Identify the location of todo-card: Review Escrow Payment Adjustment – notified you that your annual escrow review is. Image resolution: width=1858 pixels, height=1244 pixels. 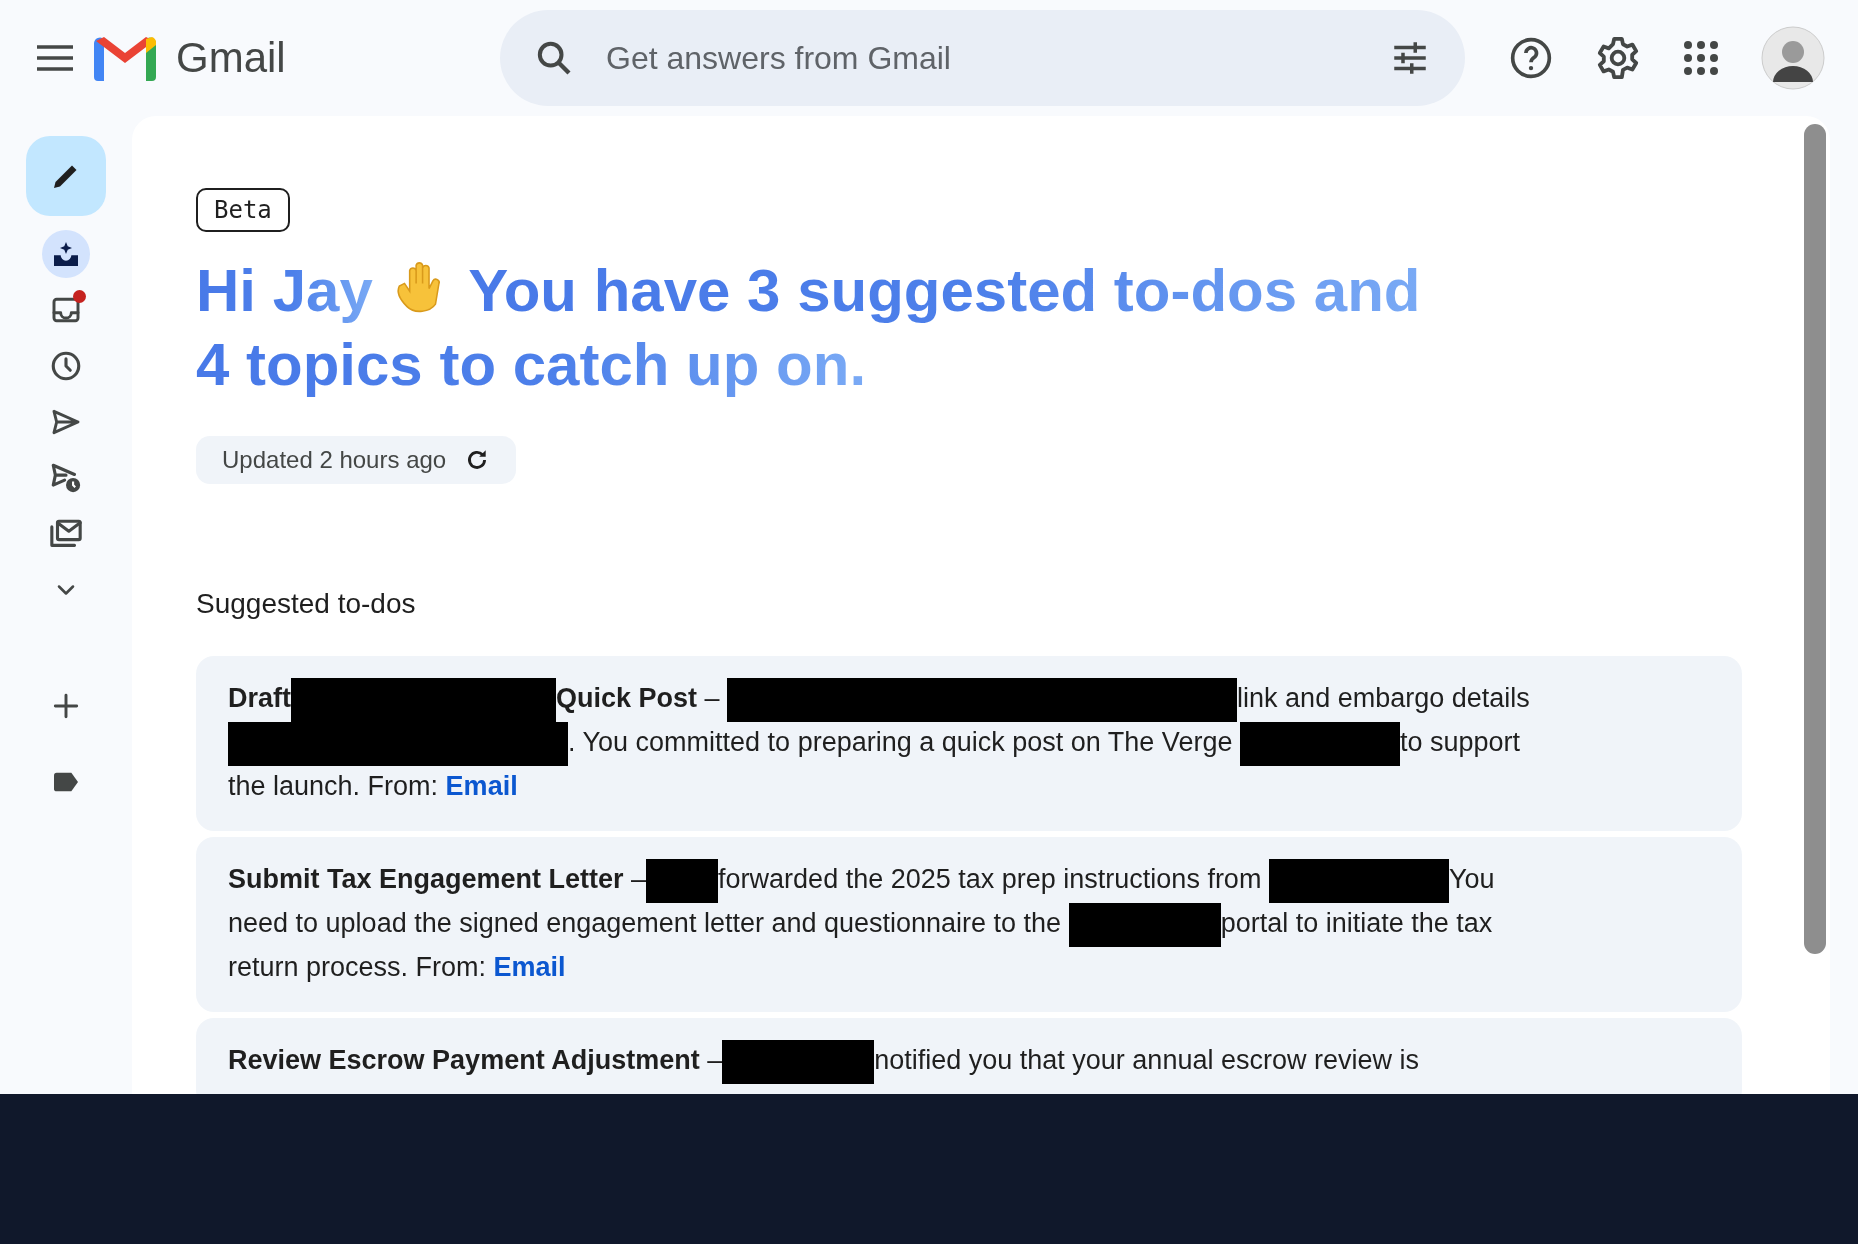
(969, 1056).